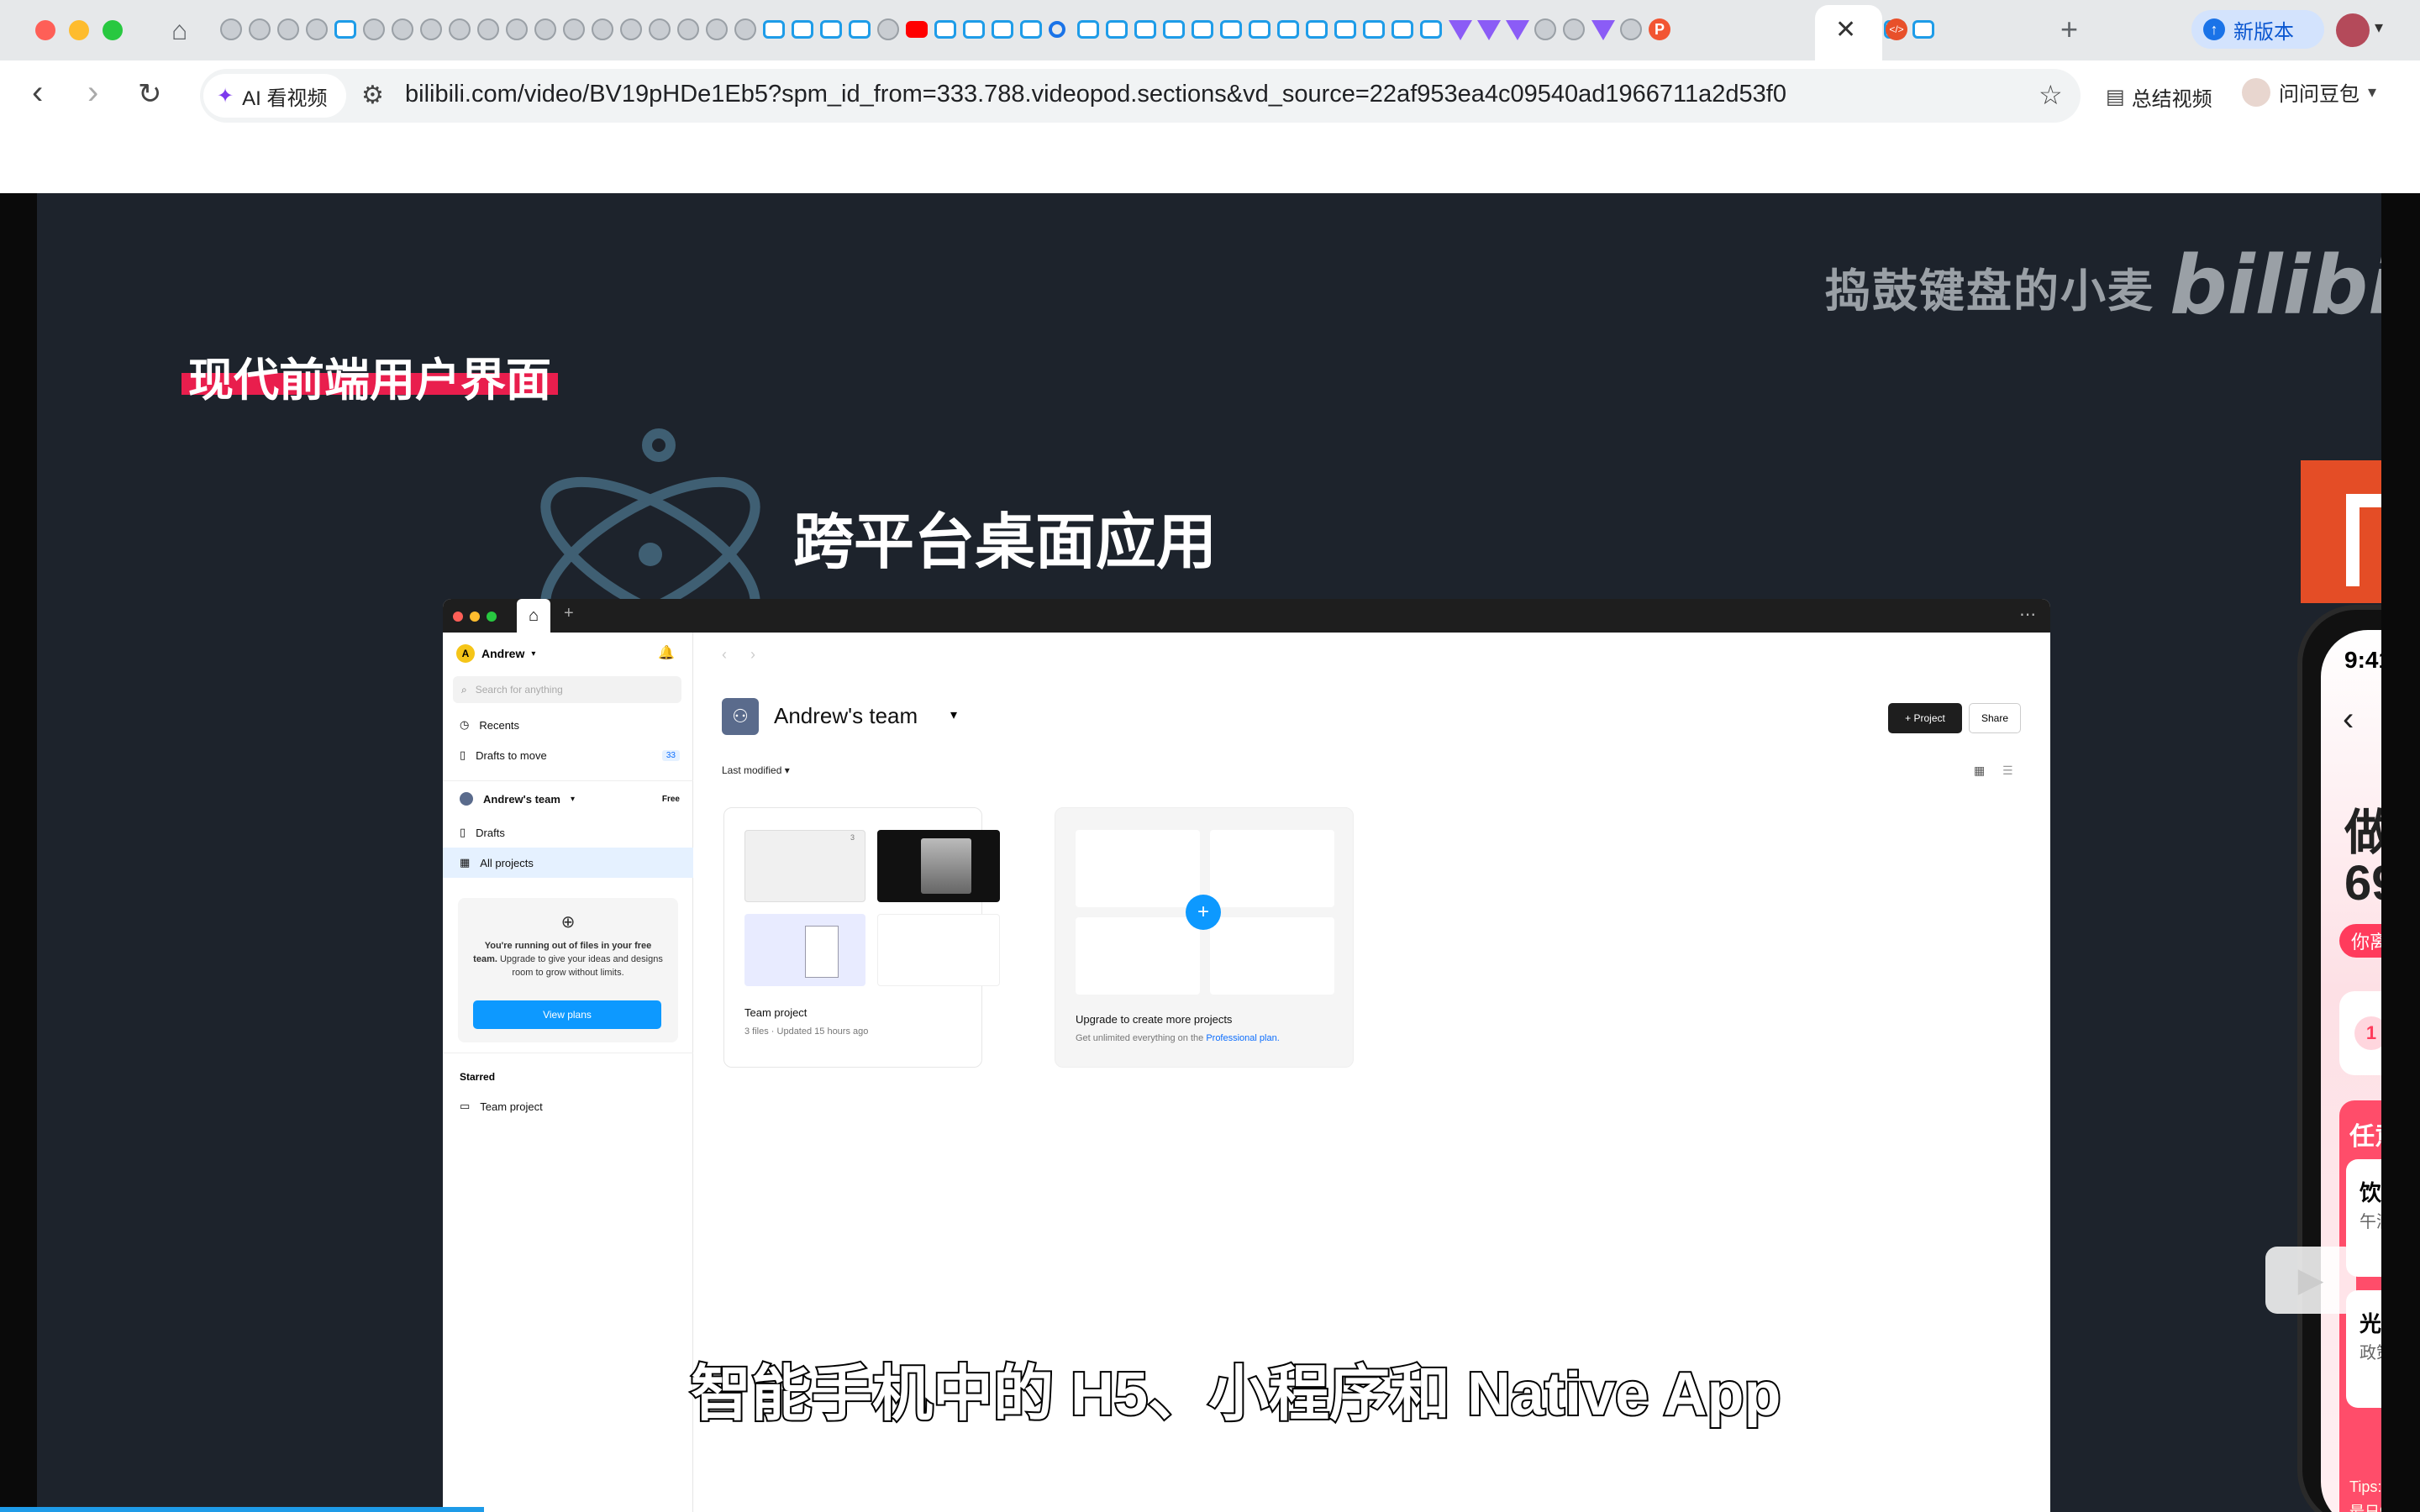 Image resolution: width=2420 pixels, height=1512 pixels. I want to click on active-tab: ✕, so click(1849, 32).